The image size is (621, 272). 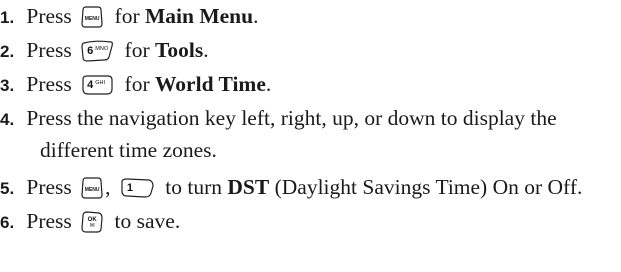 What do you see at coordinates (308, 85) in the screenshot?
I see `step-3: 3. Press 4 GHI for World Time.` at bounding box center [308, 85].